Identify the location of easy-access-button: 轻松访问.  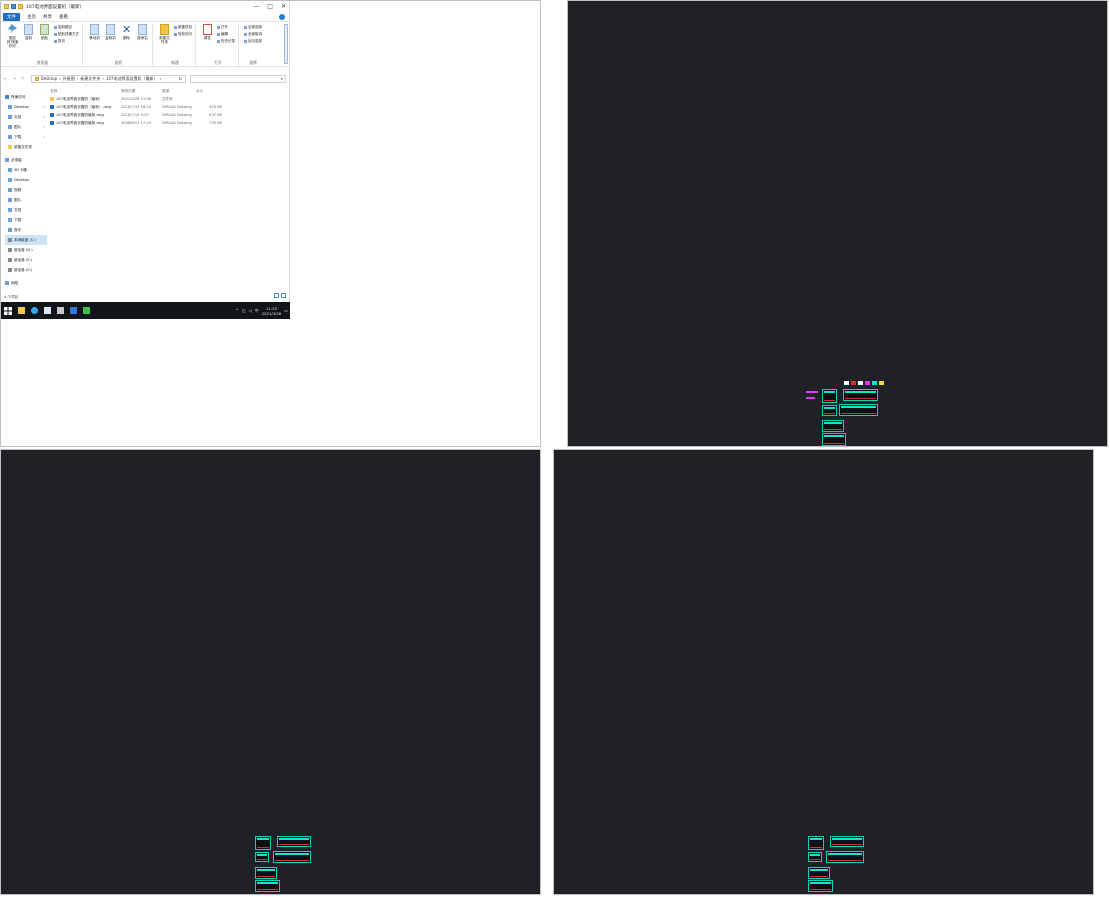
(183, 34).